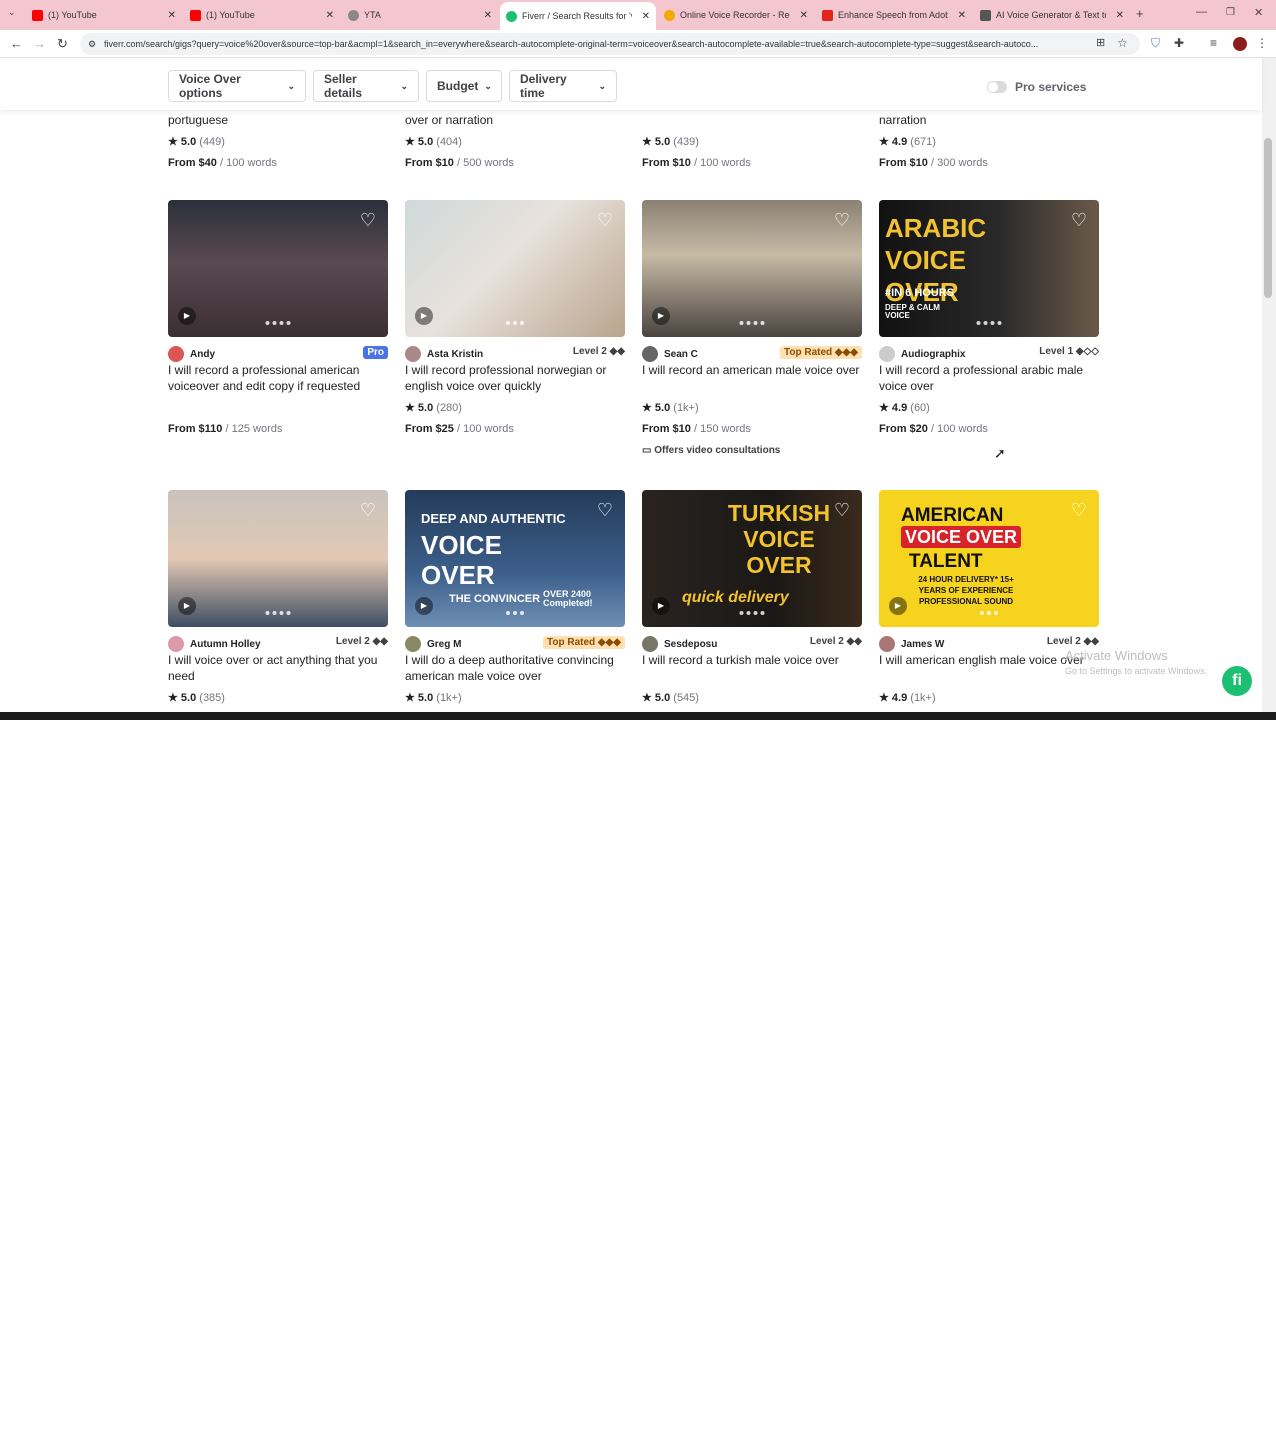  Describe the element at coordinates (1122, 43) in the screenshot. I see `bookmark-star-icon: ☆` at that location.